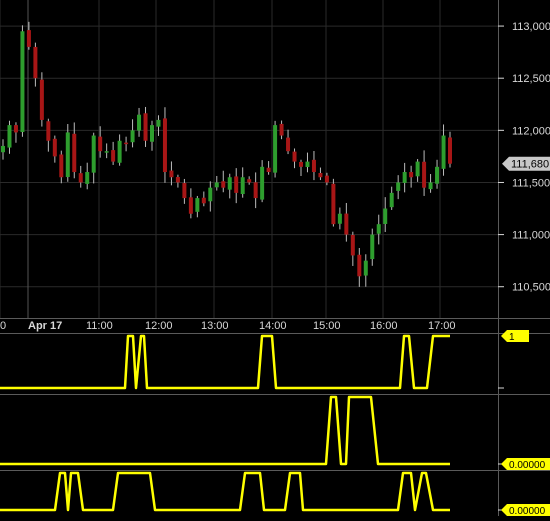 The image size is (550, 521). Describe the element at coordinates (159, 326) in the screenshot. I see `time-tick-label: 12:00` at that location.